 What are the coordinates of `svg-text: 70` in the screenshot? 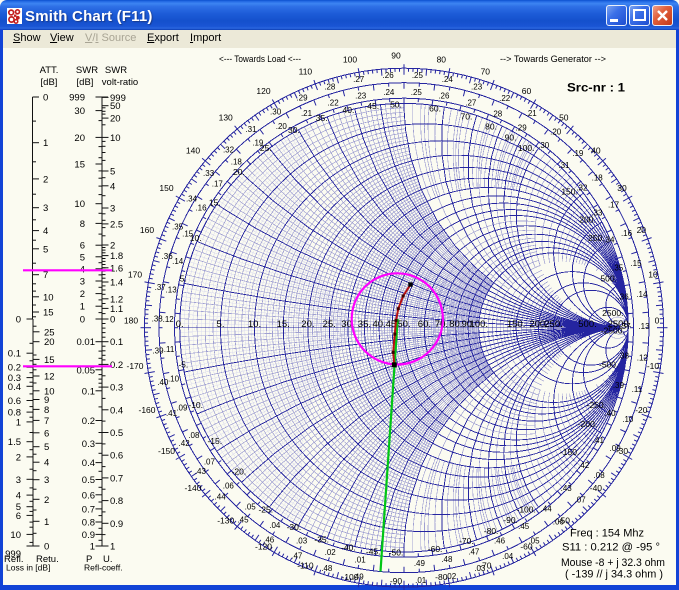 It's located at (486, 72).